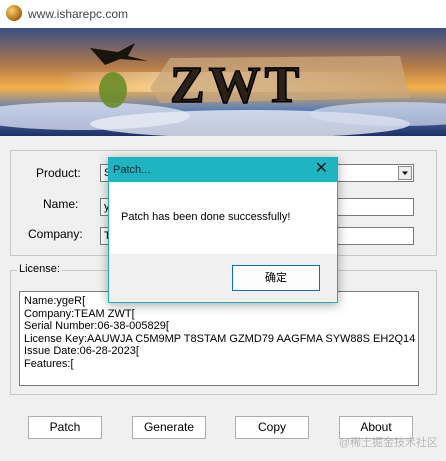  What do you see at coordinates (96, 326) in the screenshot?
I see `license-line: Serial Number:06-38-005829[` at bounding box center [96, 326].